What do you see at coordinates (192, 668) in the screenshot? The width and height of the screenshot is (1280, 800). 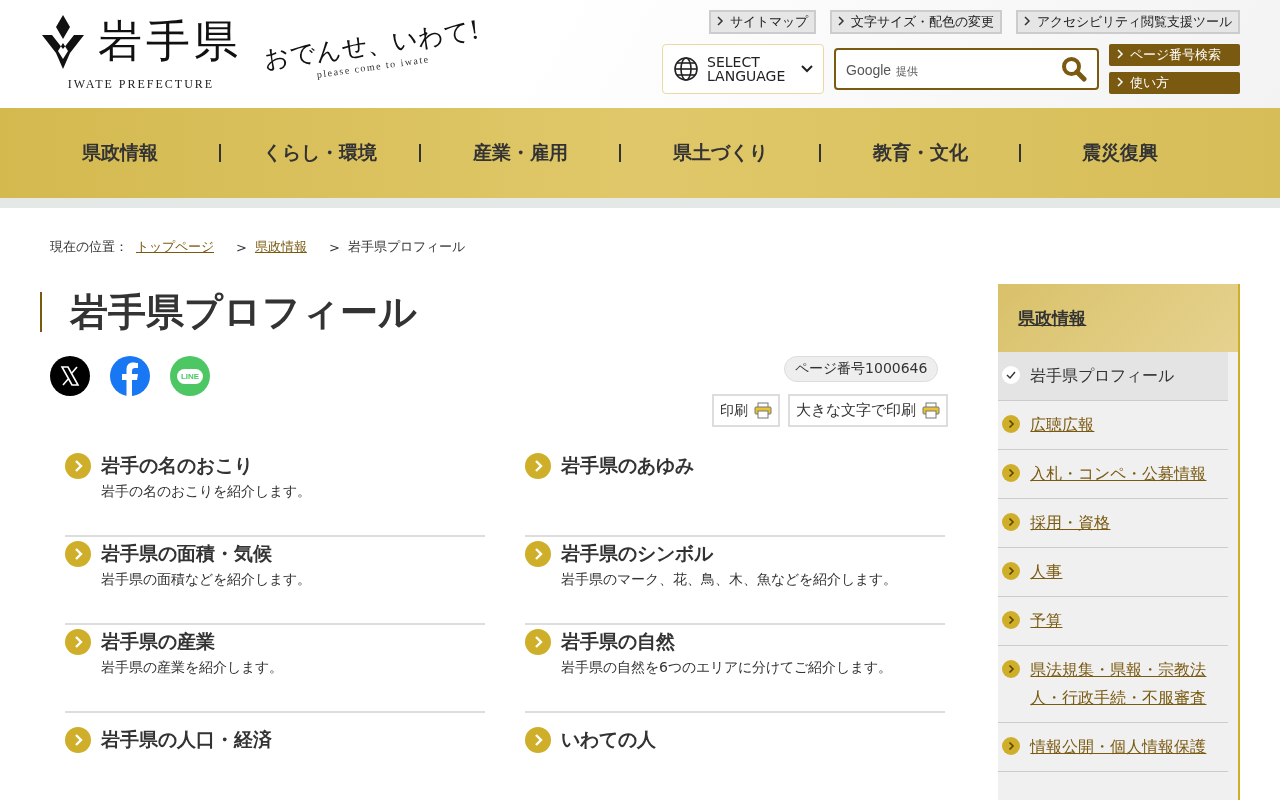 I see `topic-description: 岩手県の産業を紹介します。` at bounding box center [192, 668].